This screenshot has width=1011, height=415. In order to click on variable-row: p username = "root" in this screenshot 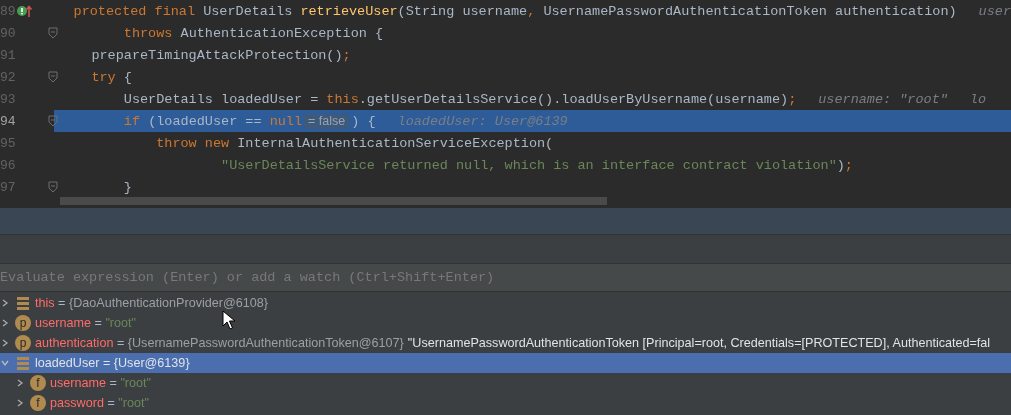, I will do `click(505, 323)`.